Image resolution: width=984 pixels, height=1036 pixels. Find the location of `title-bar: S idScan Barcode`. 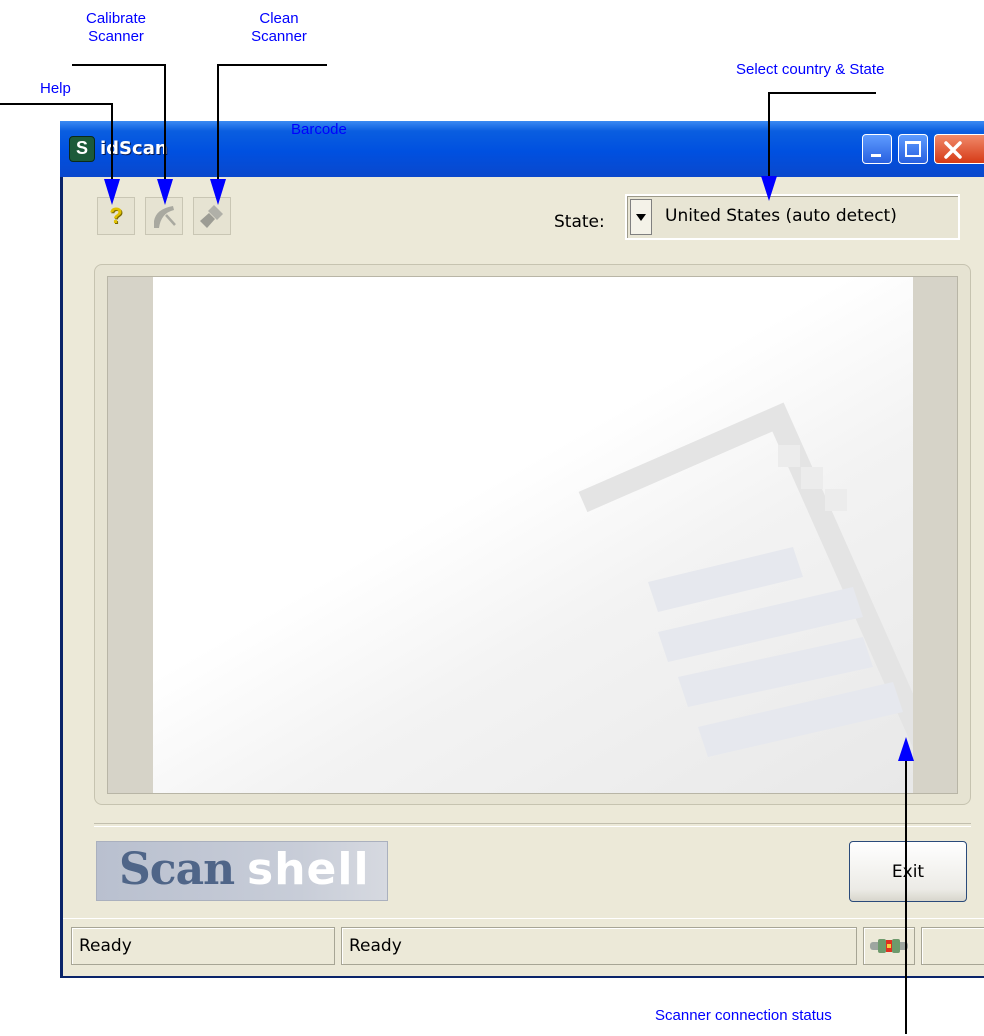

title-bar: S idScan Barcode is located at coordinates (522, 149).